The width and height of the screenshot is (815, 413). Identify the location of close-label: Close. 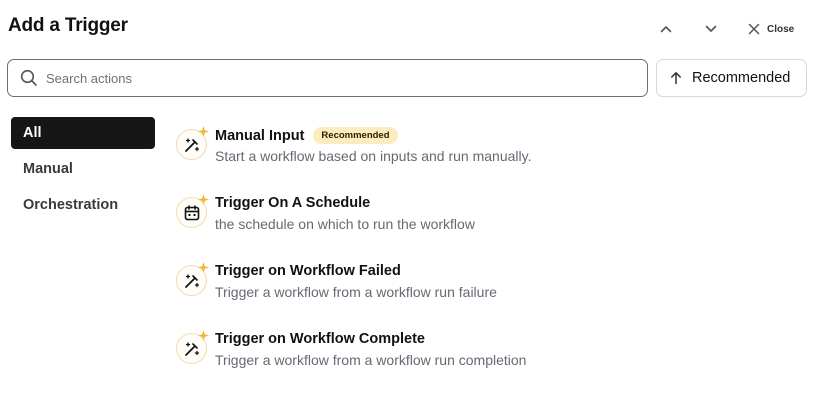
(781, 29).